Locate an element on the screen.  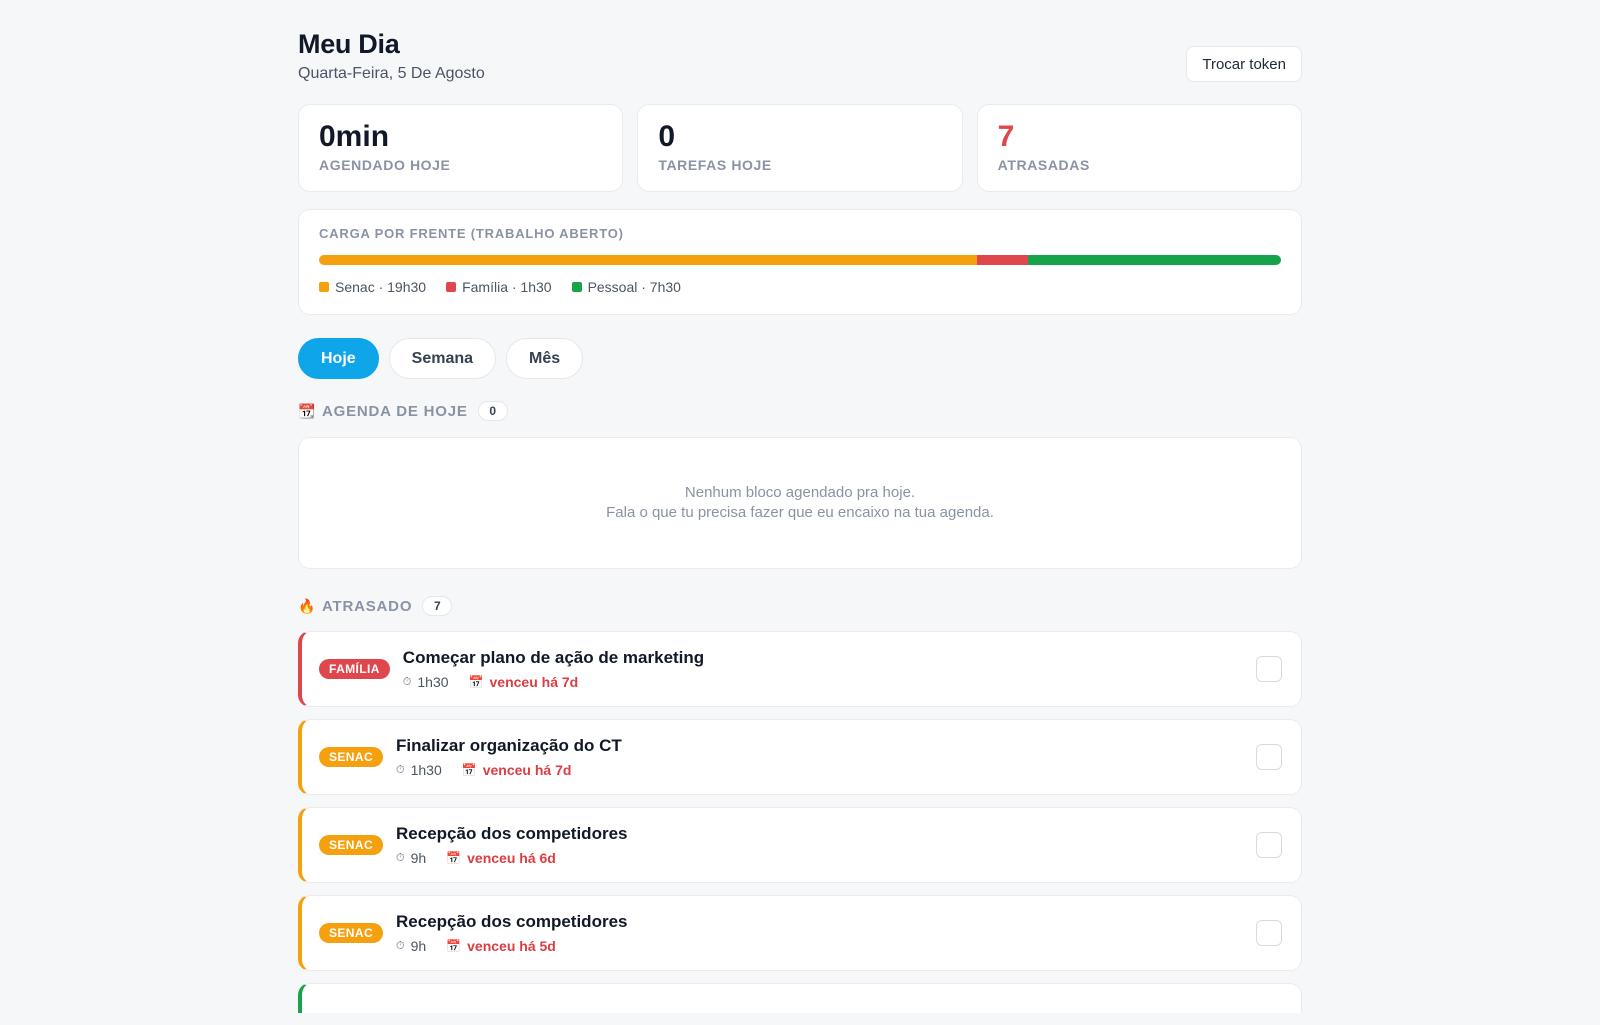
overdue-section-header: 🔥 ATRASADO 7 is located at coordinates (375, 606).